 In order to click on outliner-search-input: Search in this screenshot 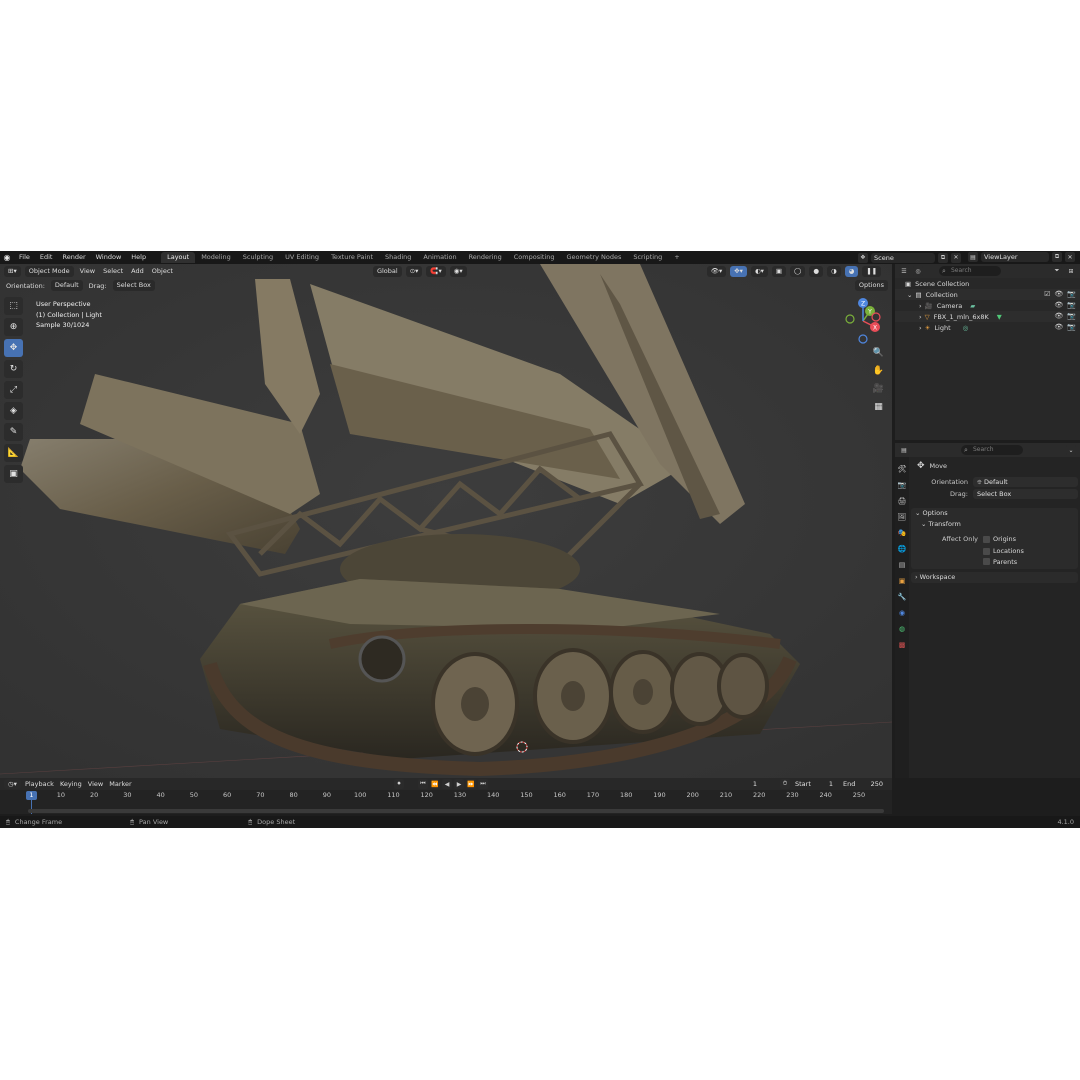, I will do `click(970, 271)`.